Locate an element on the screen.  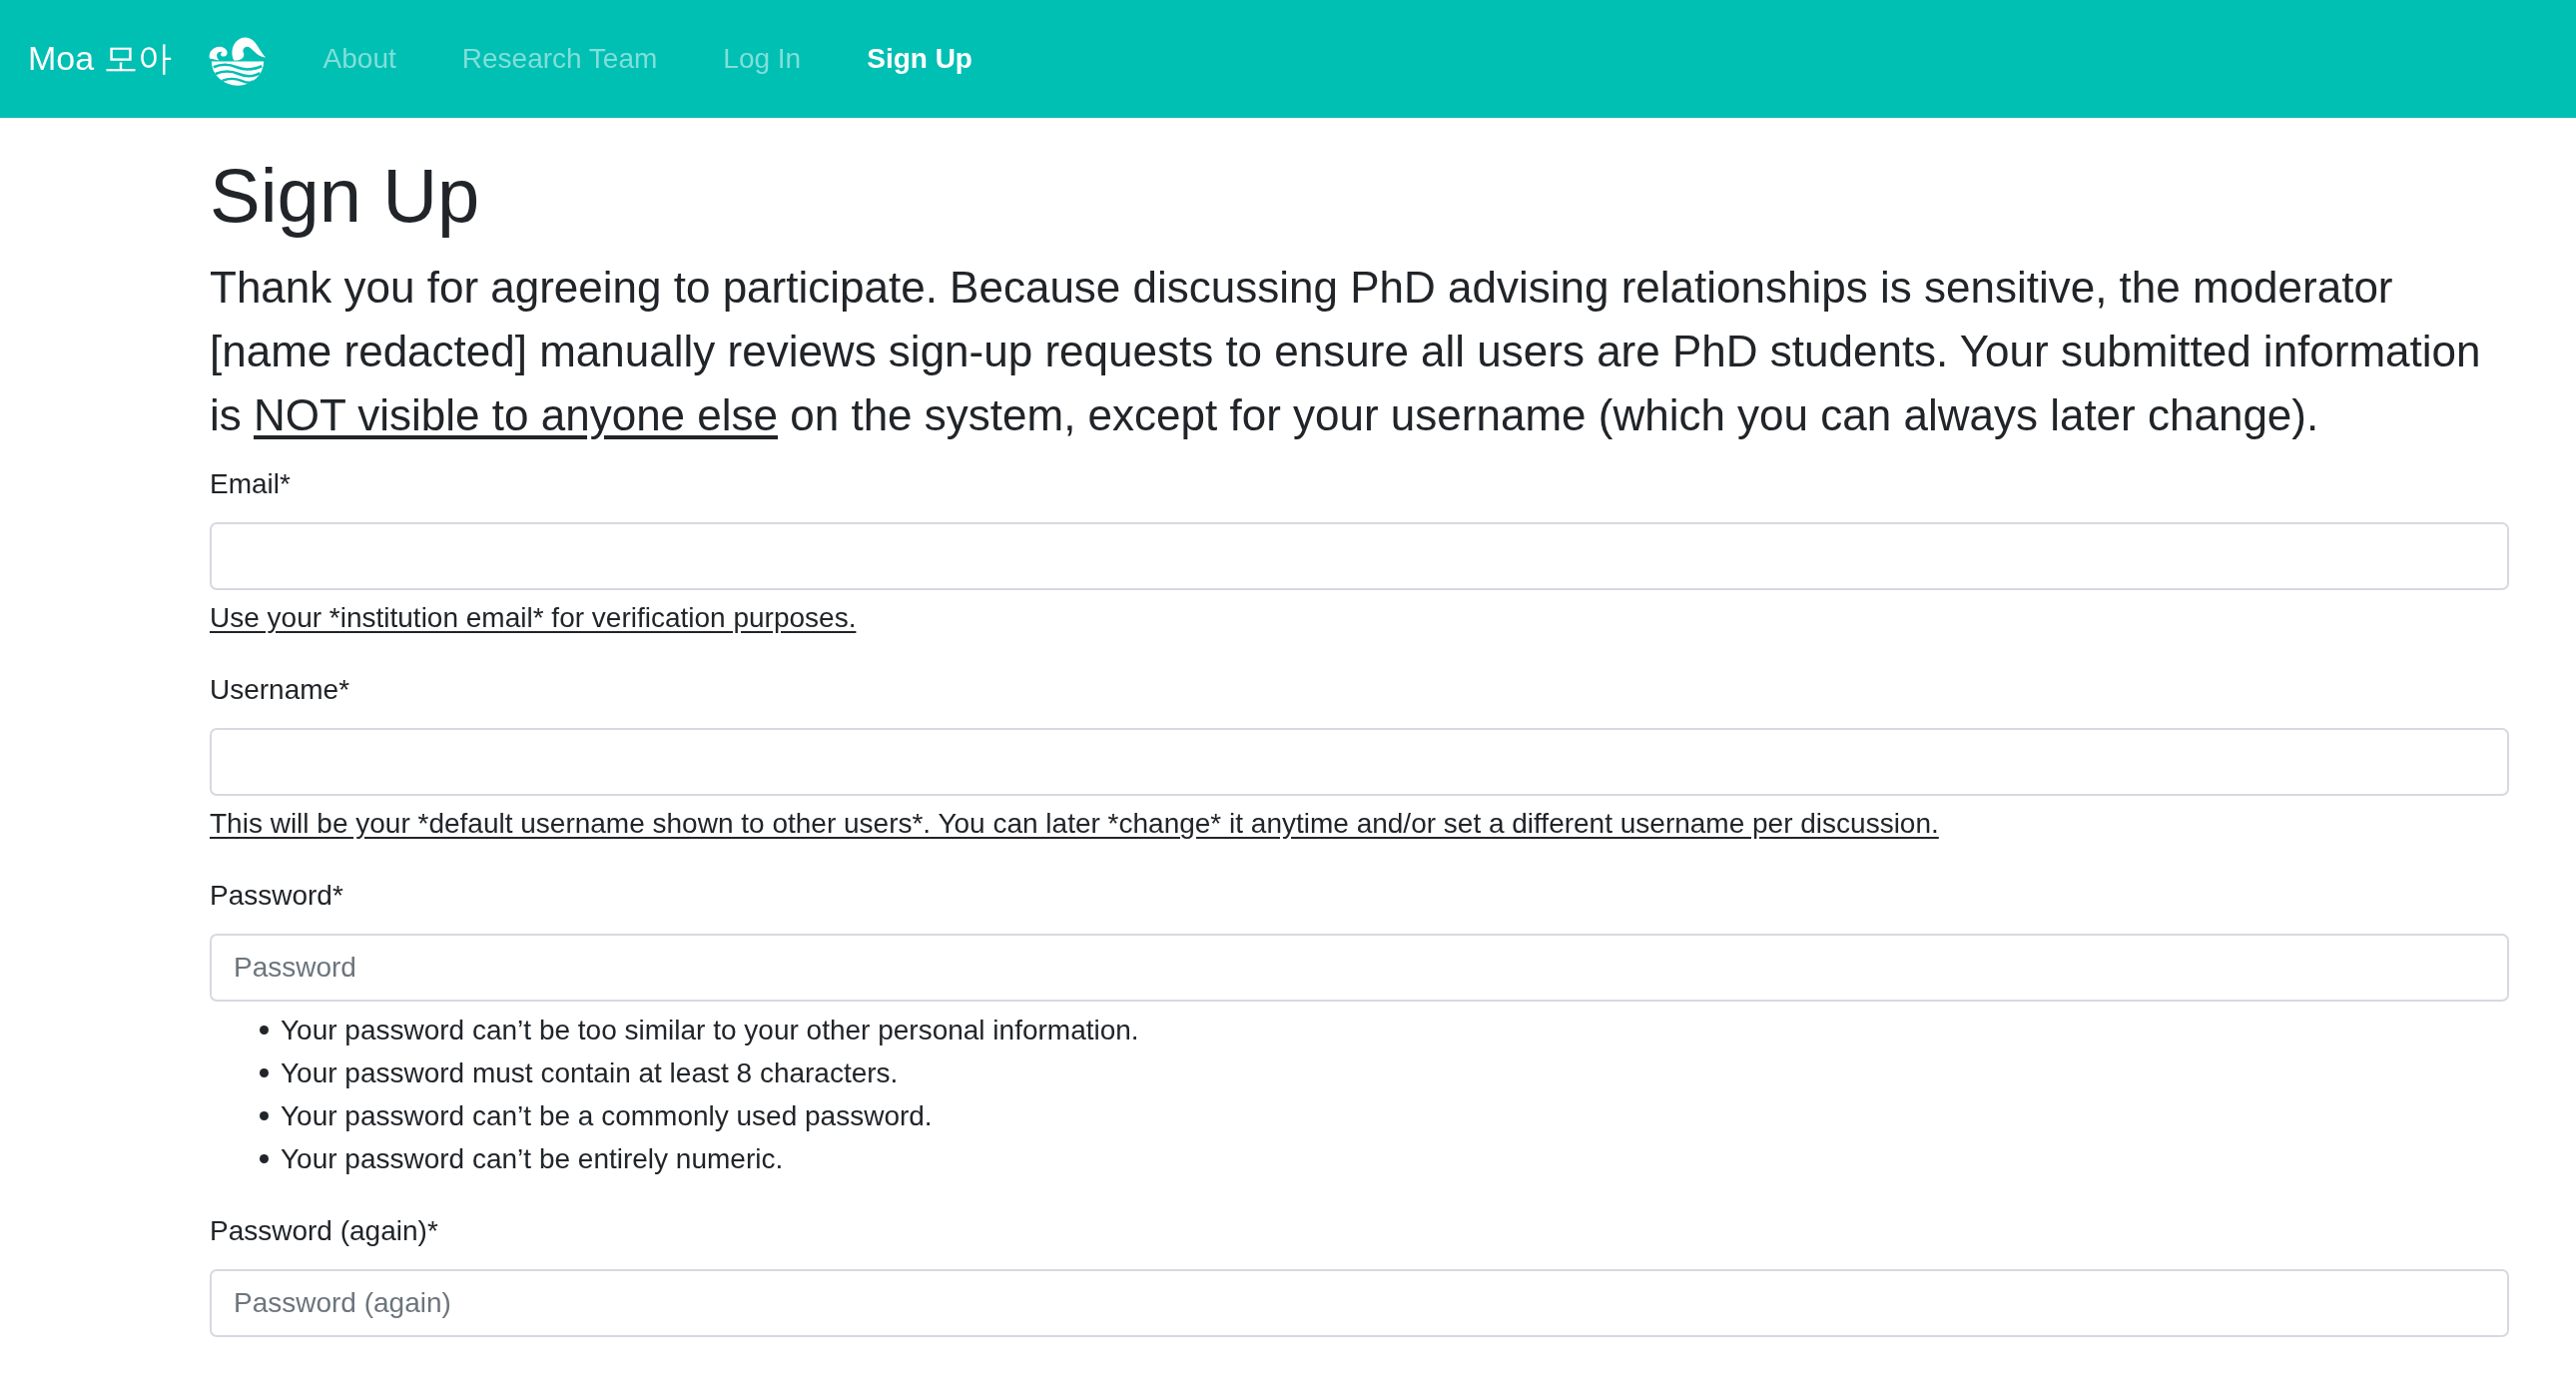
field-label: Username* is located at coordinates (280, 690).